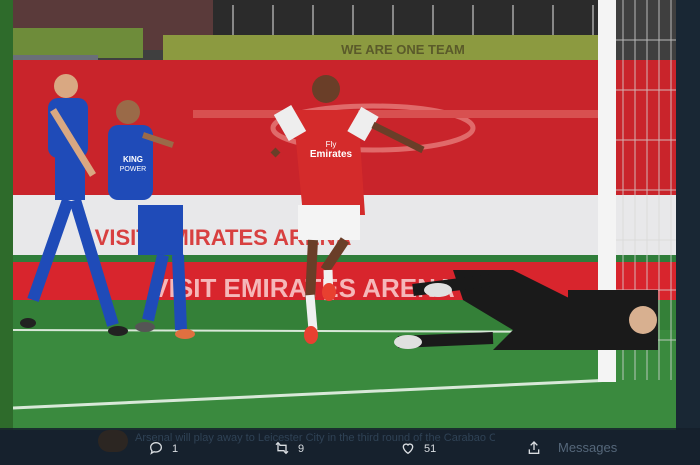  I want to click on banner-bottom-text: VISIT EMIRATES ARENA, so click(303, 288).